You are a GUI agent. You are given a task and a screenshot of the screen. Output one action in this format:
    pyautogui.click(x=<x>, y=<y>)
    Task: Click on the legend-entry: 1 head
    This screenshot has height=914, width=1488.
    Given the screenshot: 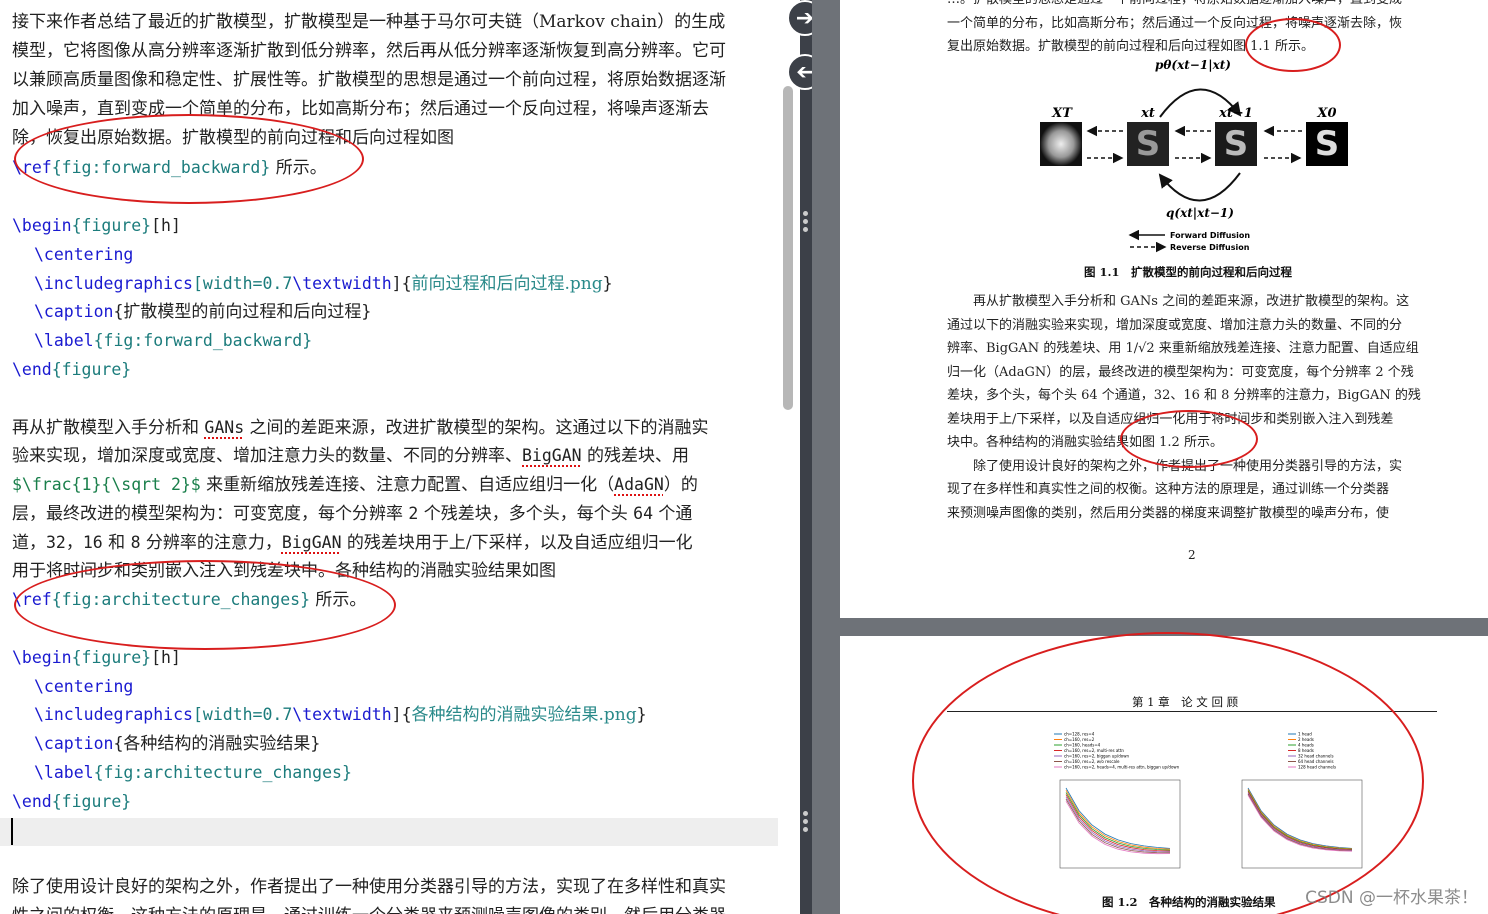 What is the action you would take?
    pyautogui.click(x=1305, y=734)
    